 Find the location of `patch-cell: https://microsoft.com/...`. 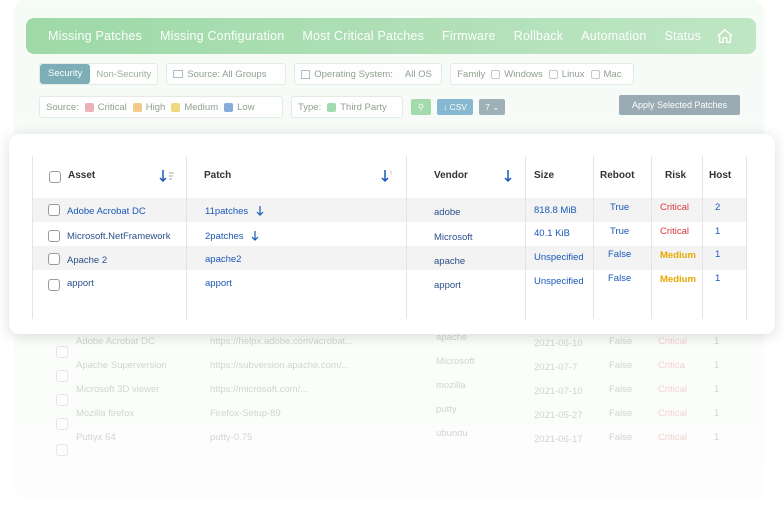

patch-cell: https://microsoft.com/... is located at coordinates (259, 389).